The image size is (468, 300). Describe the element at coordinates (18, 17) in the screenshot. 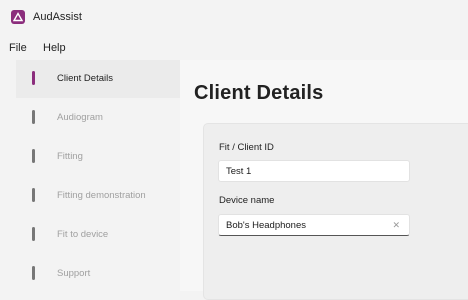

I see `app-triangle-icon` at that location.